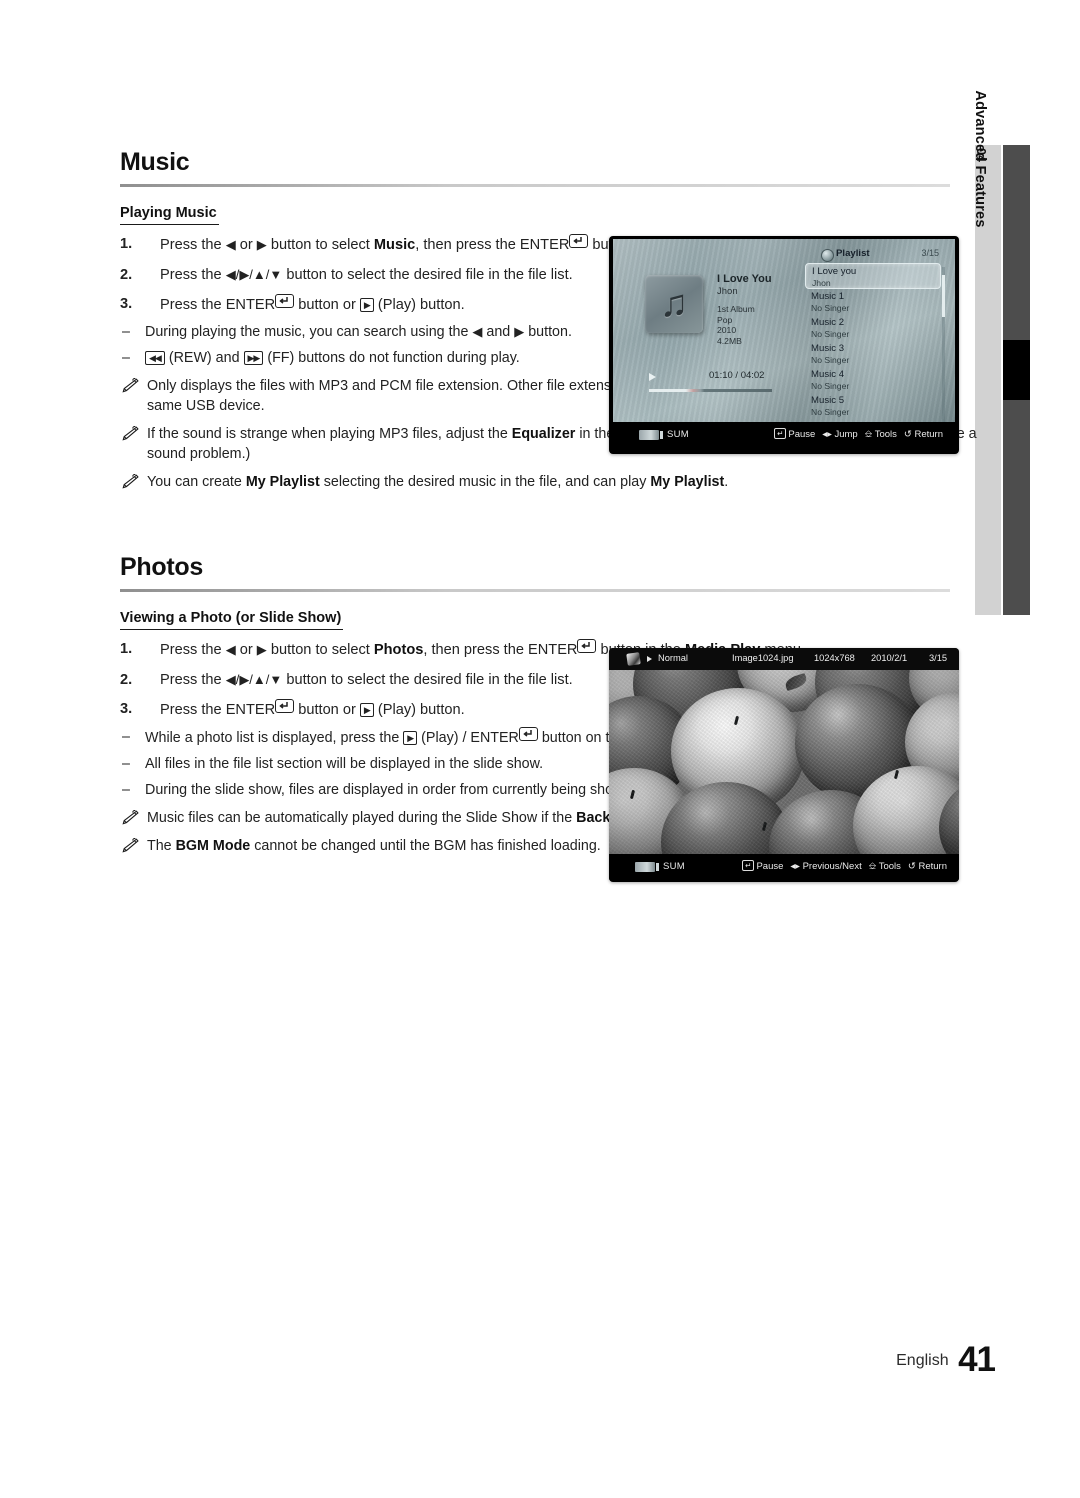 This screenshot has height=1498, width=1080. Describe the element at coordinates (932, 866) in the screenshot. I see `action-hint-label: Return` at that location.